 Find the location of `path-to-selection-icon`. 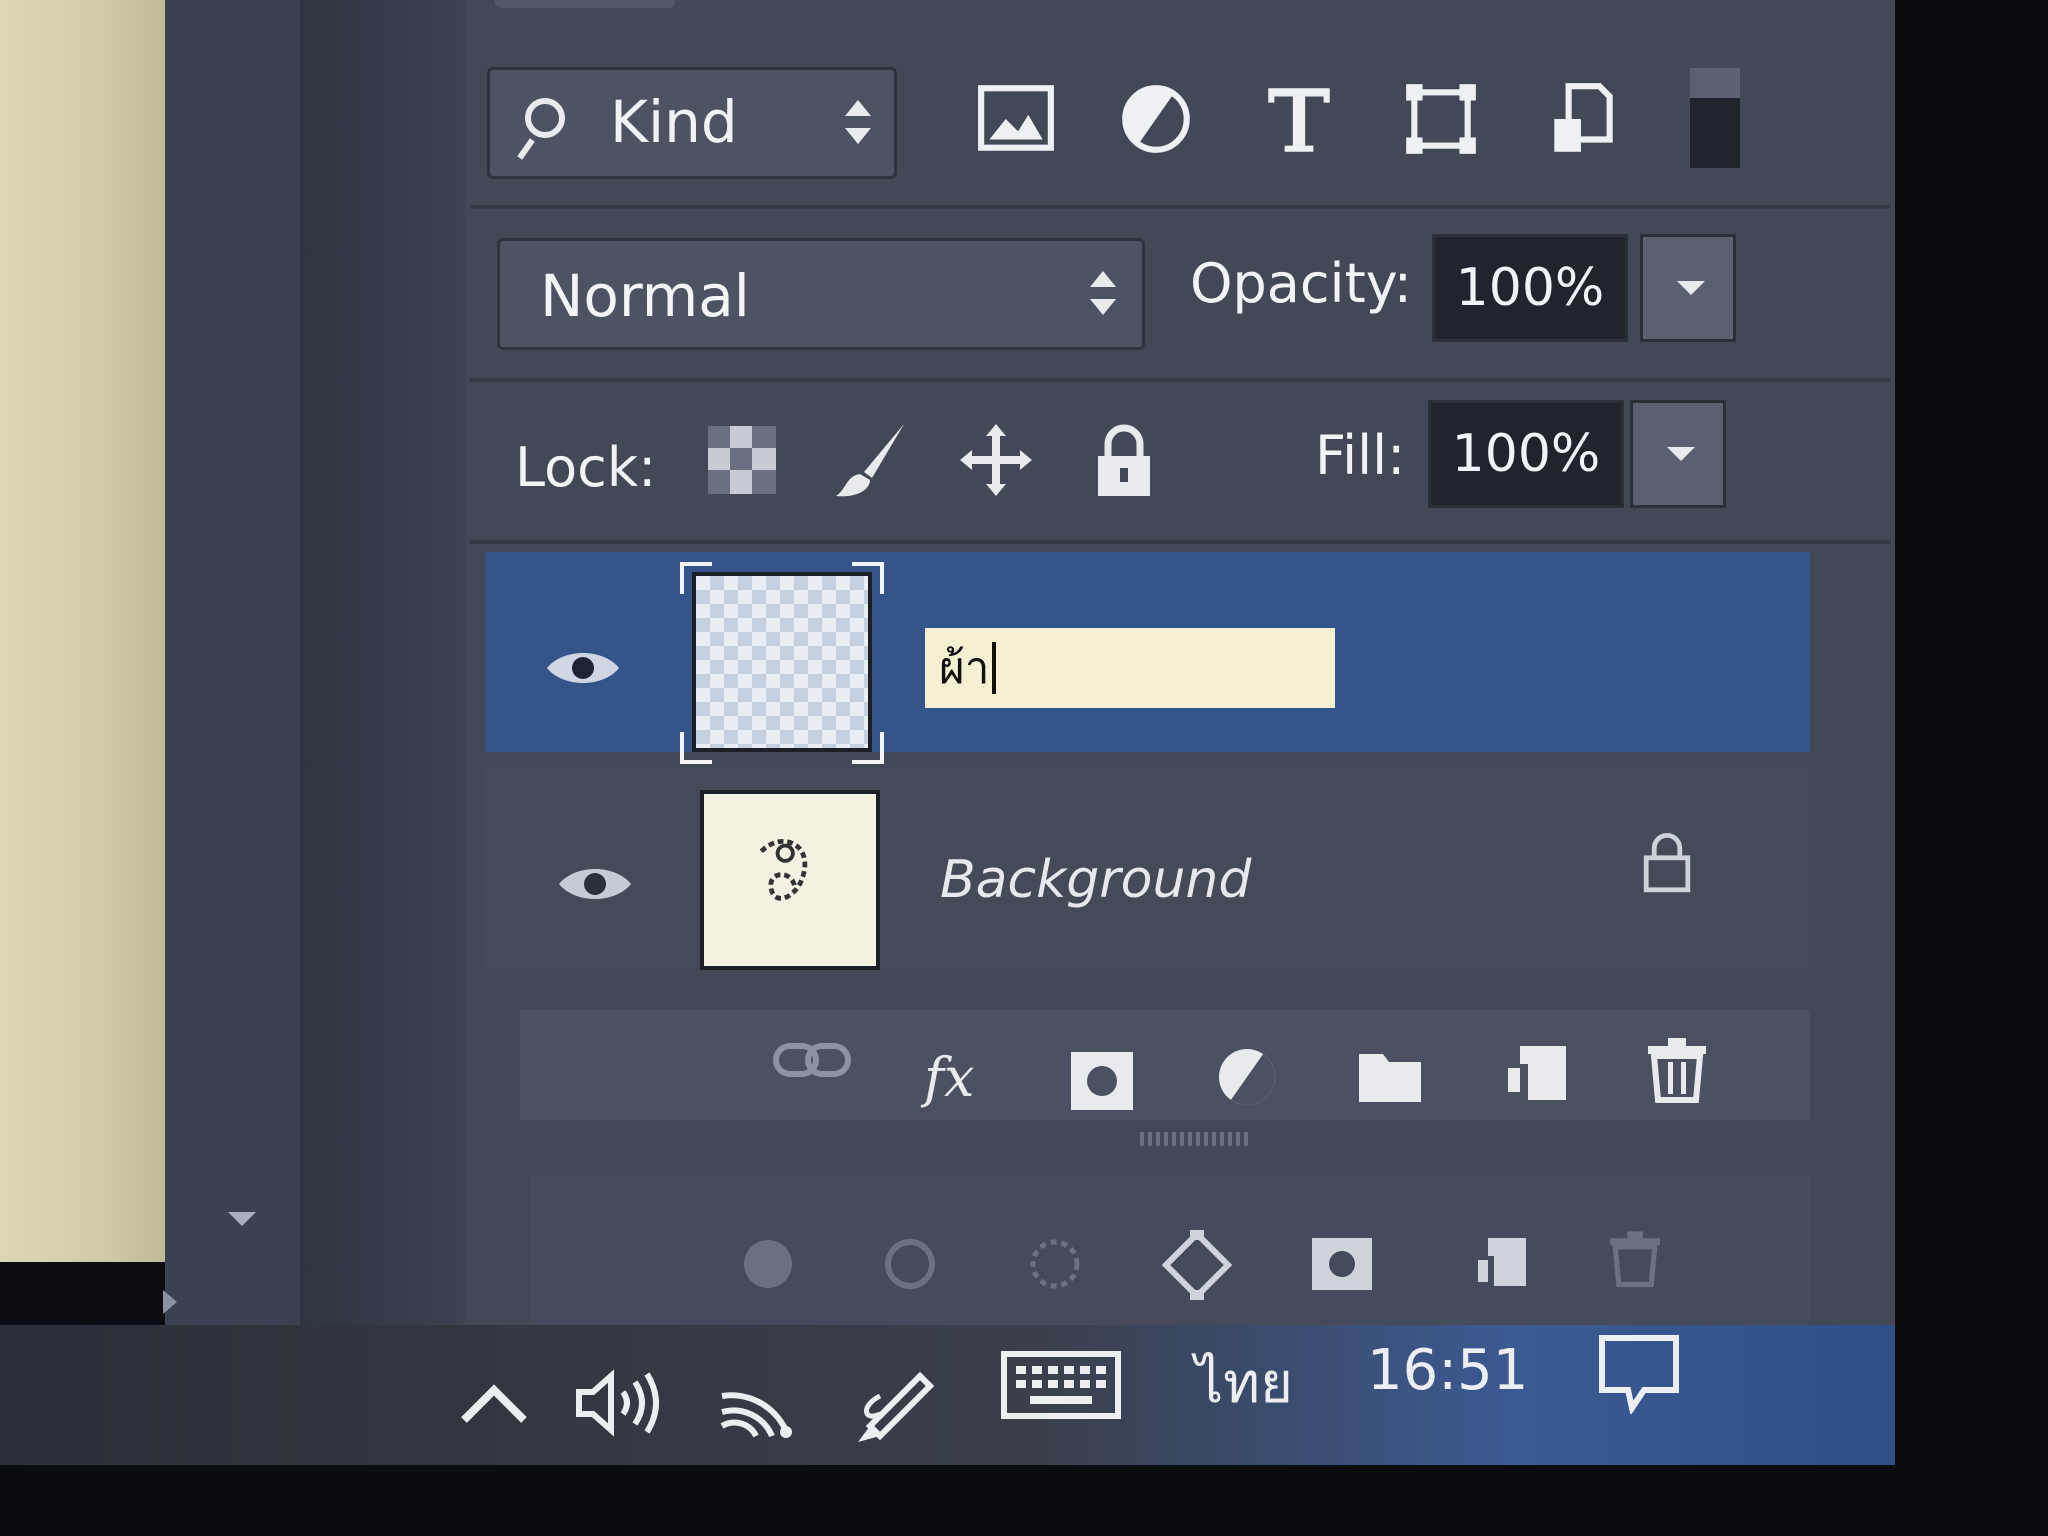

path-to-selection-icon is located at coordinates (1055, 1264).